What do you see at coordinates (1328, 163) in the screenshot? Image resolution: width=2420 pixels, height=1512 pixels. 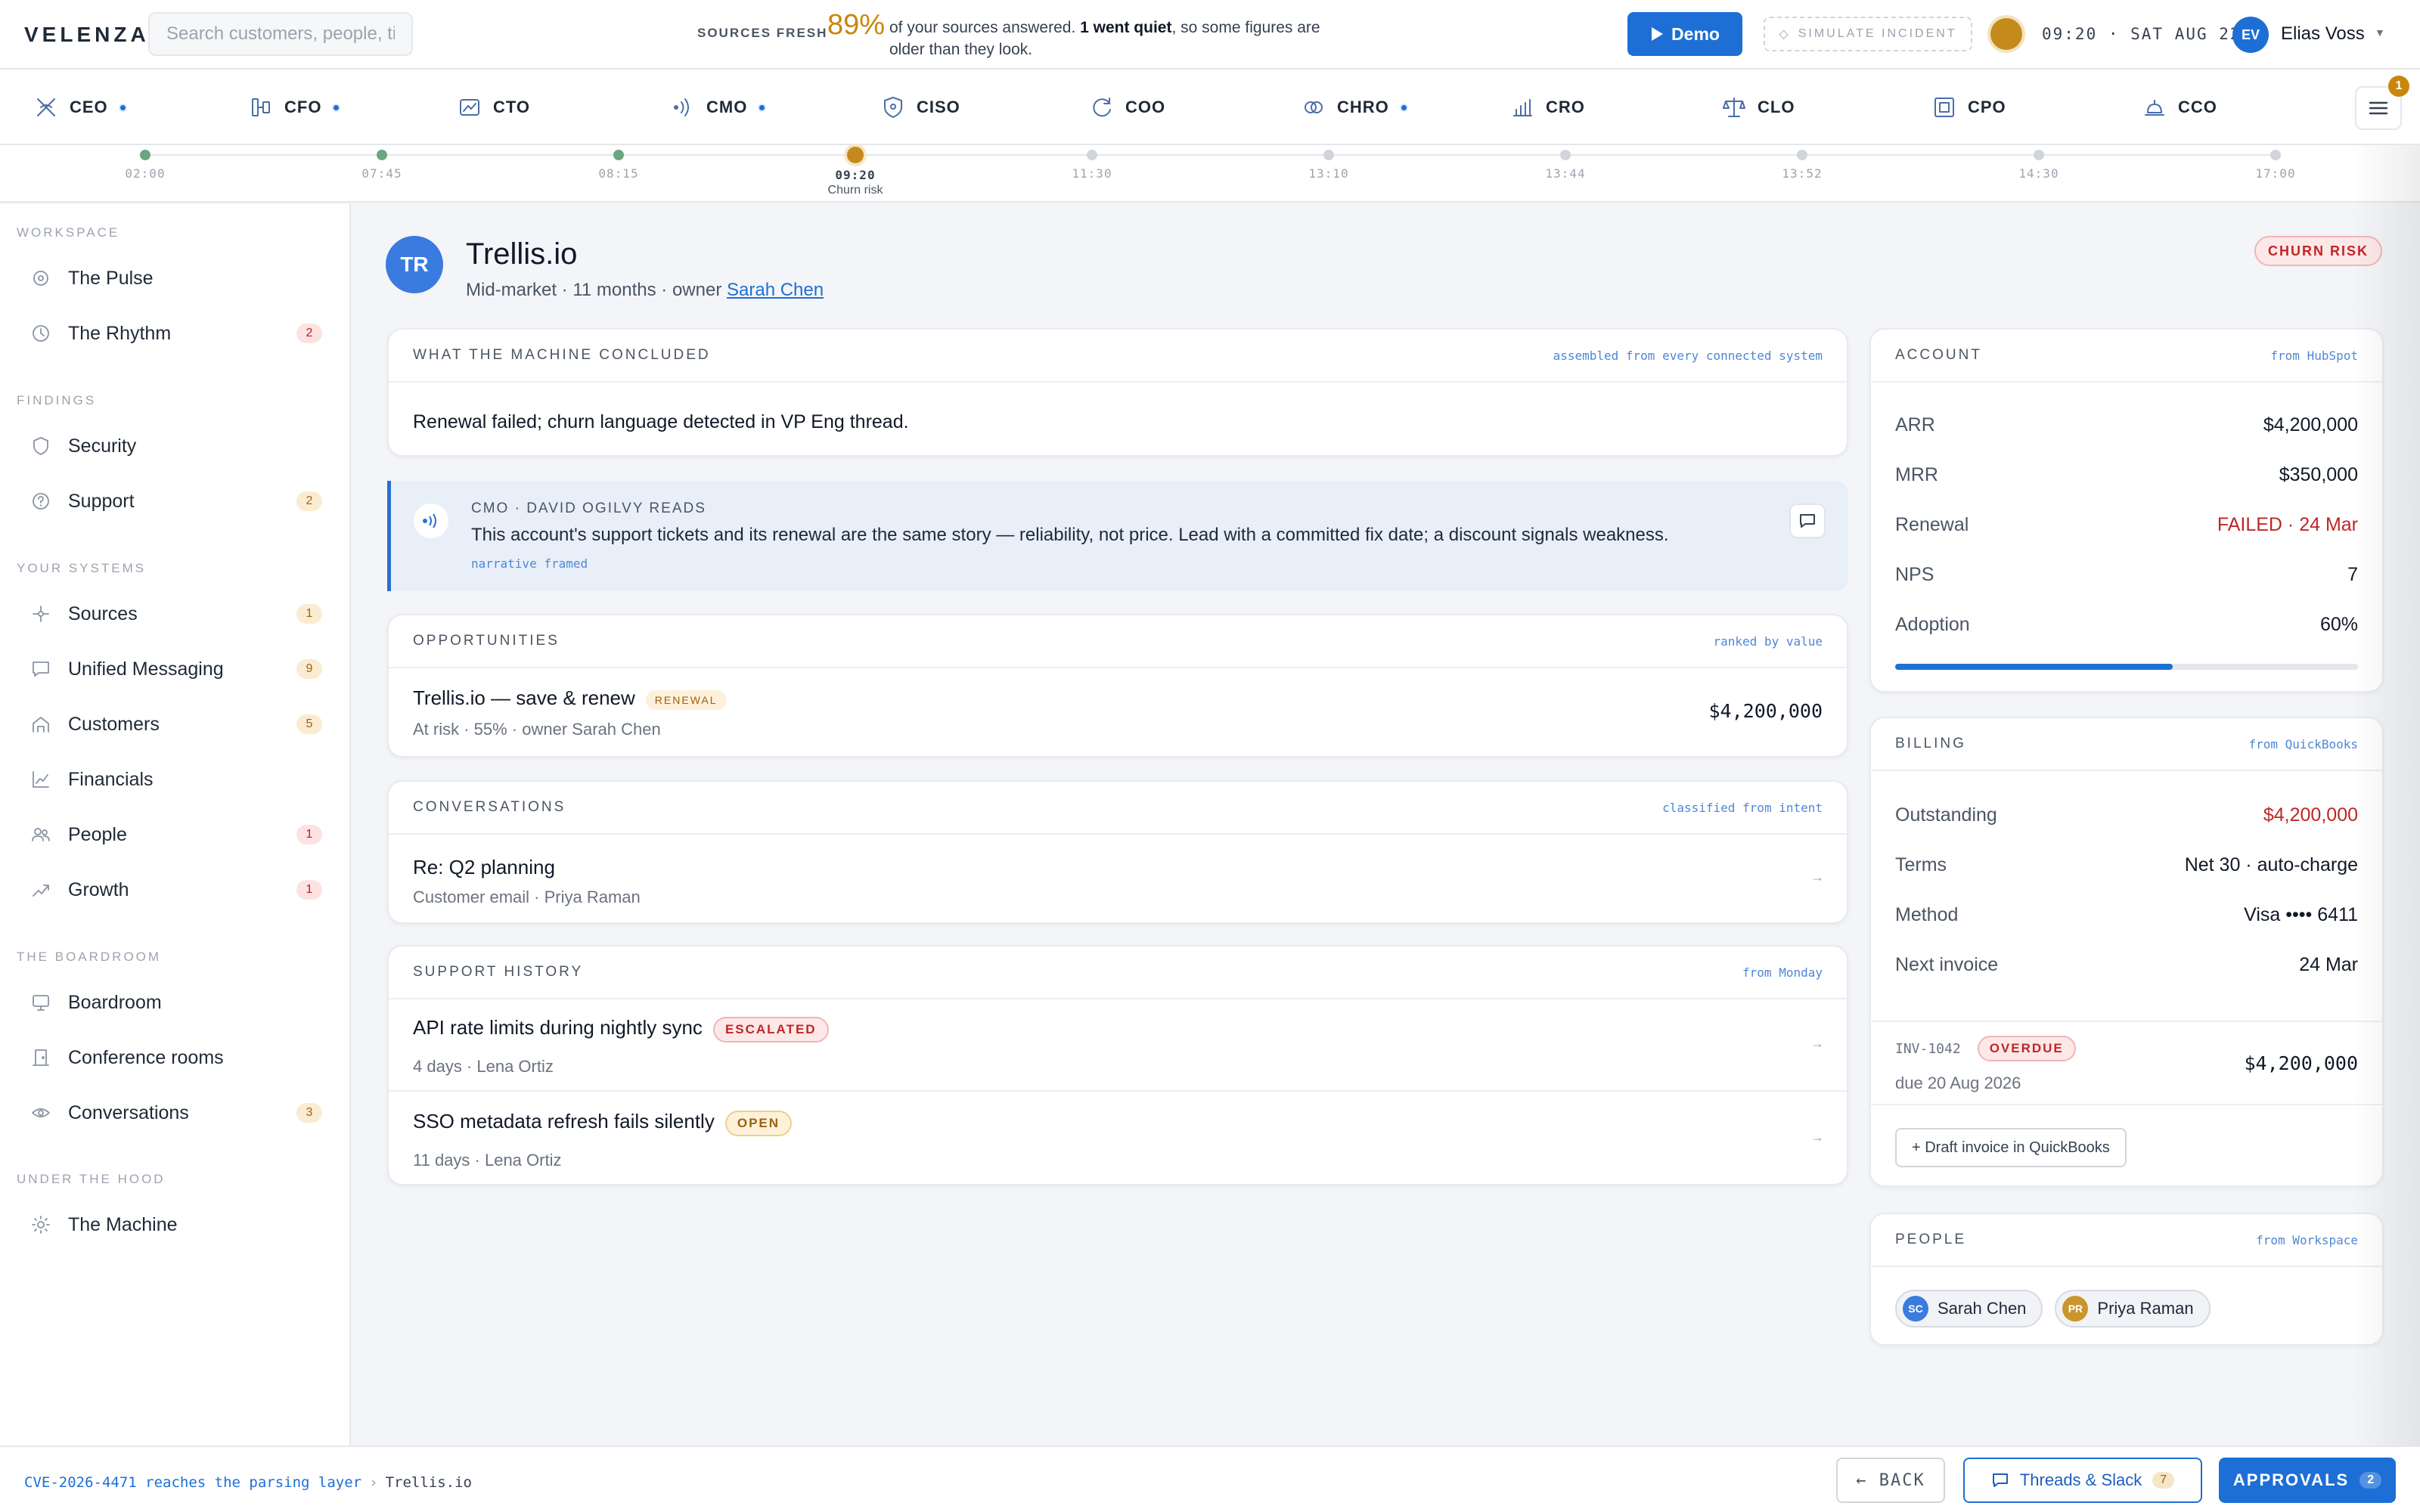 I see `timeline-point: 13:10` at bounding box center [1328, 163].